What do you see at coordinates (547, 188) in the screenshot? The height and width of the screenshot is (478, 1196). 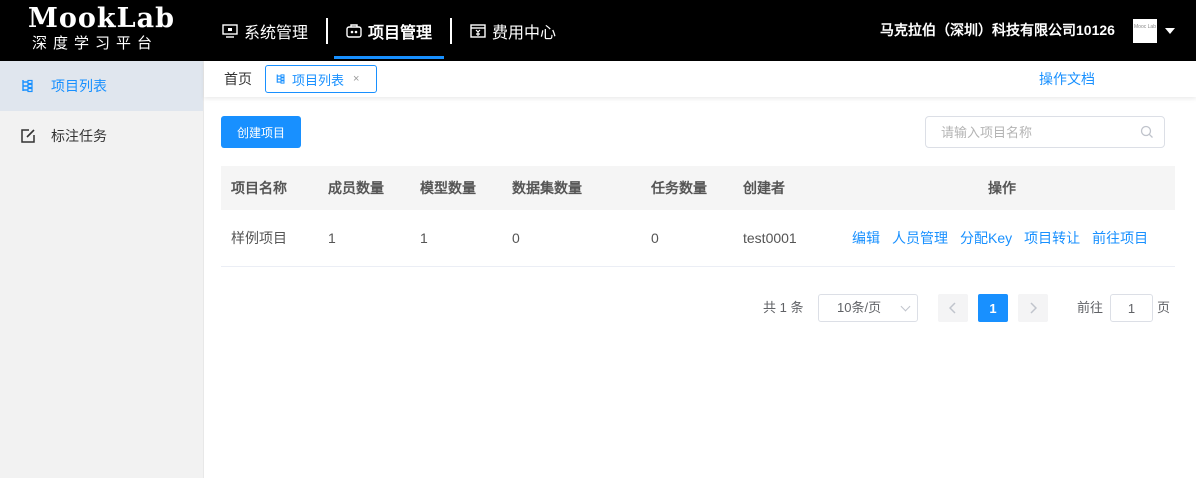 I see `column-header: 数据集数量` at bounding box center [547, 188].